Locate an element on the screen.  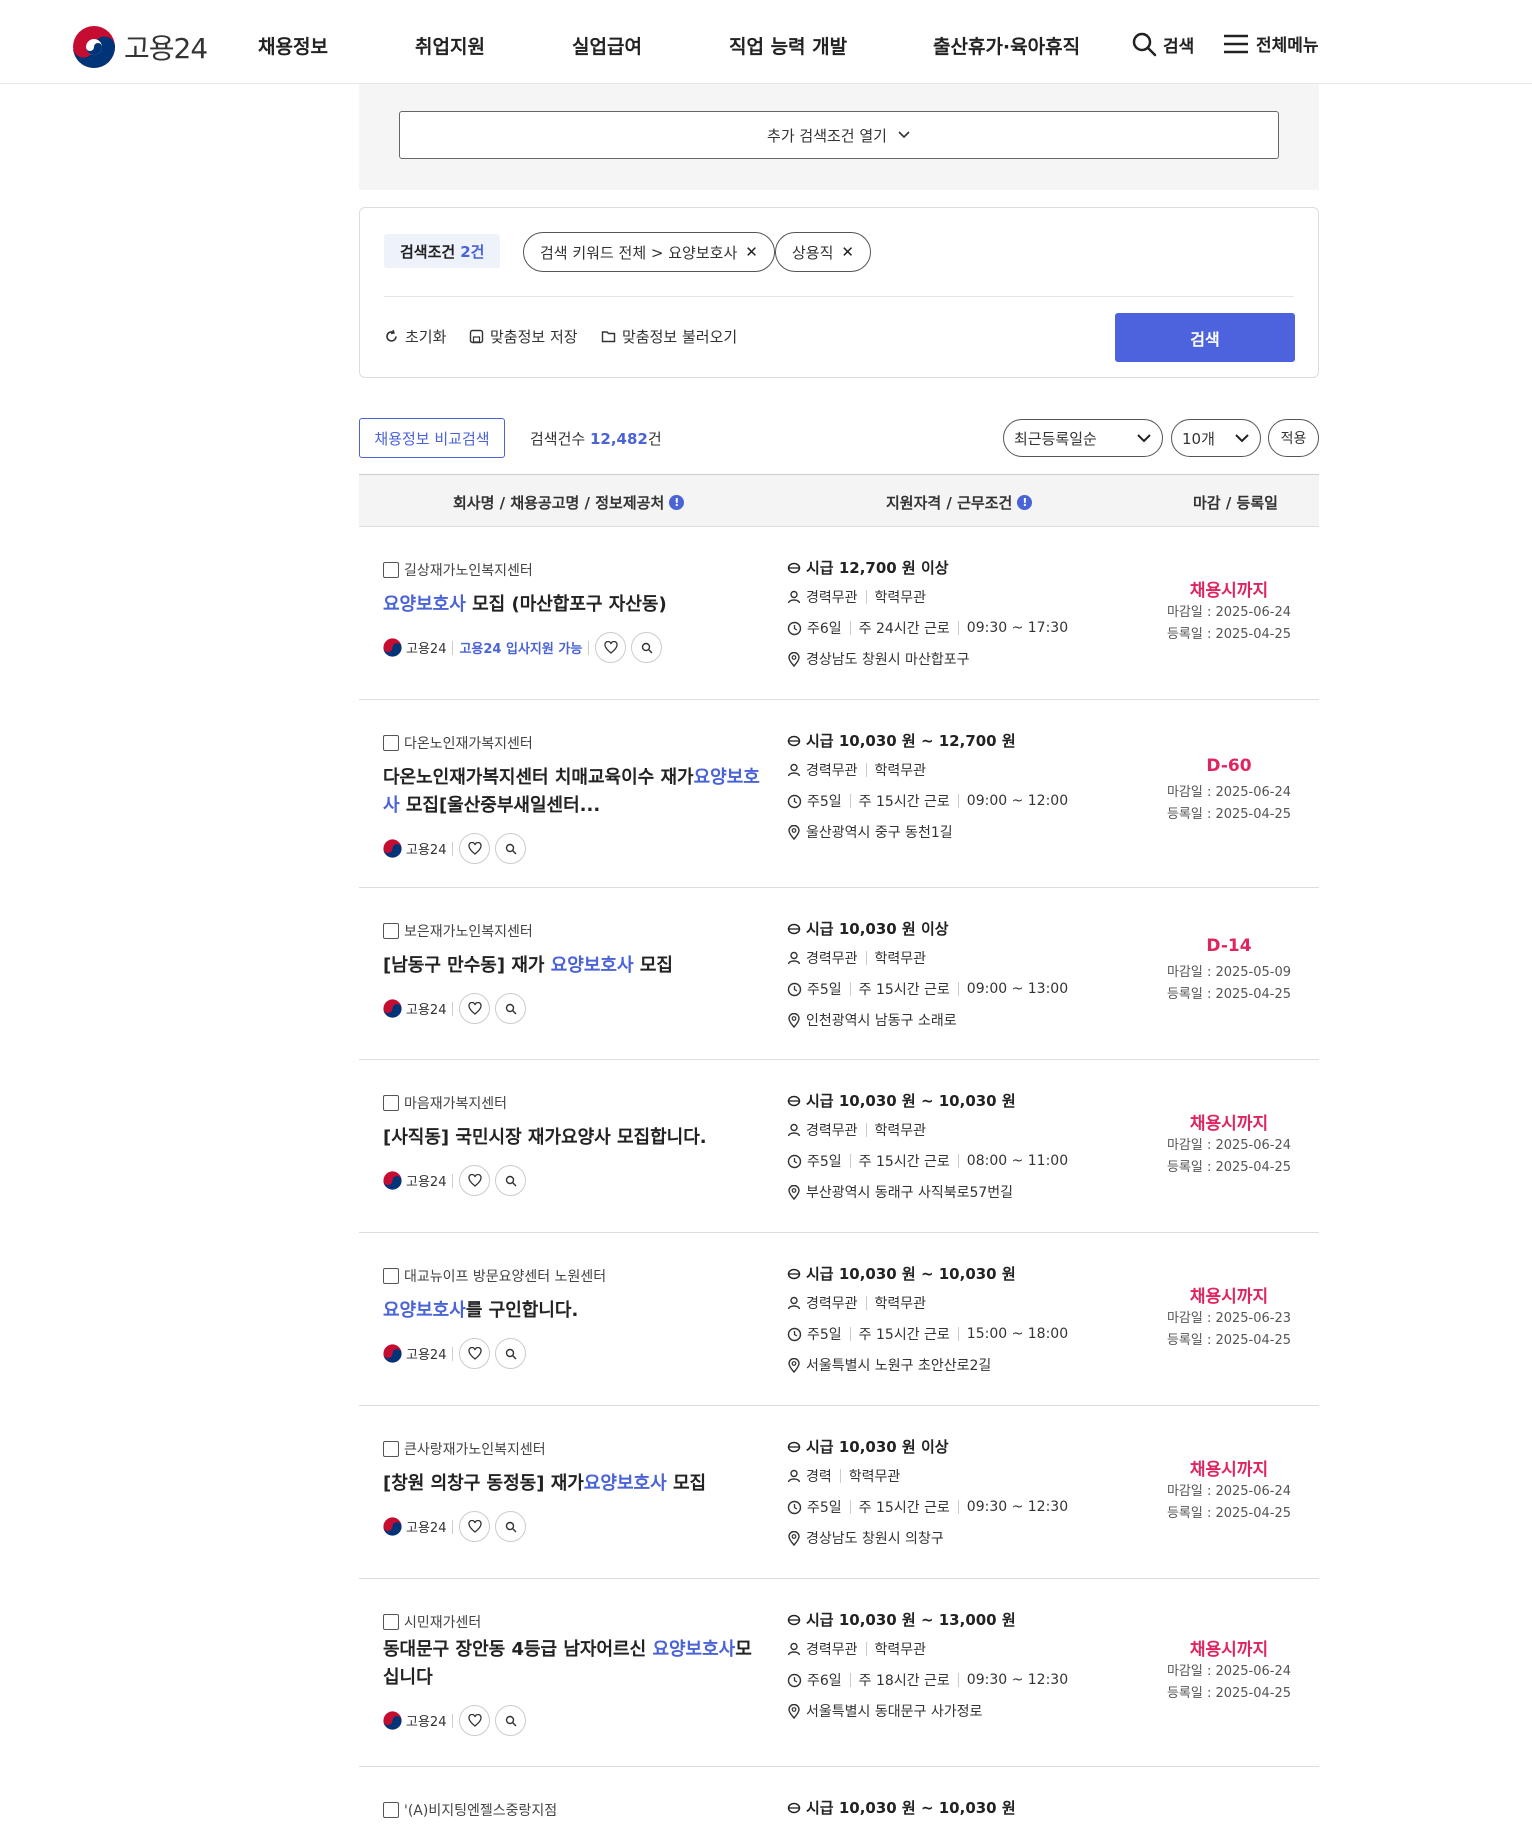
open-more-conditions-button: 추가 검색조건 열기 is located at coordinates (839, 135).